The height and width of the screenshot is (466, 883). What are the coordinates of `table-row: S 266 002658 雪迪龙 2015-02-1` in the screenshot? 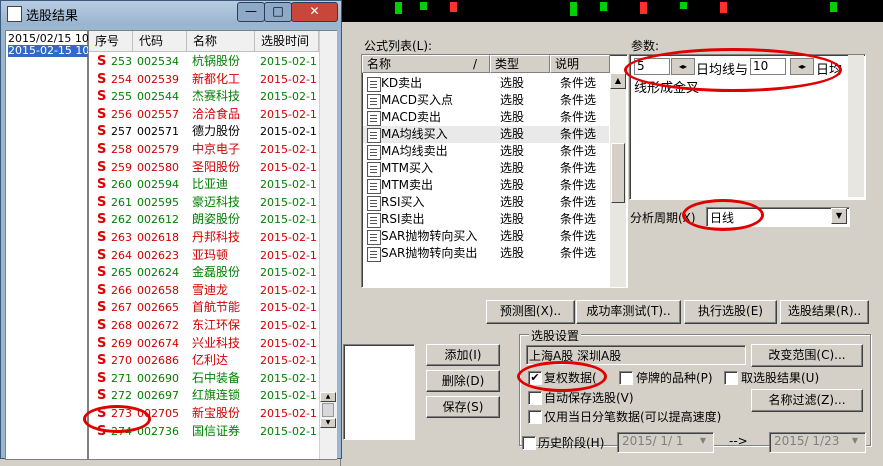 It's located at (204, 290).